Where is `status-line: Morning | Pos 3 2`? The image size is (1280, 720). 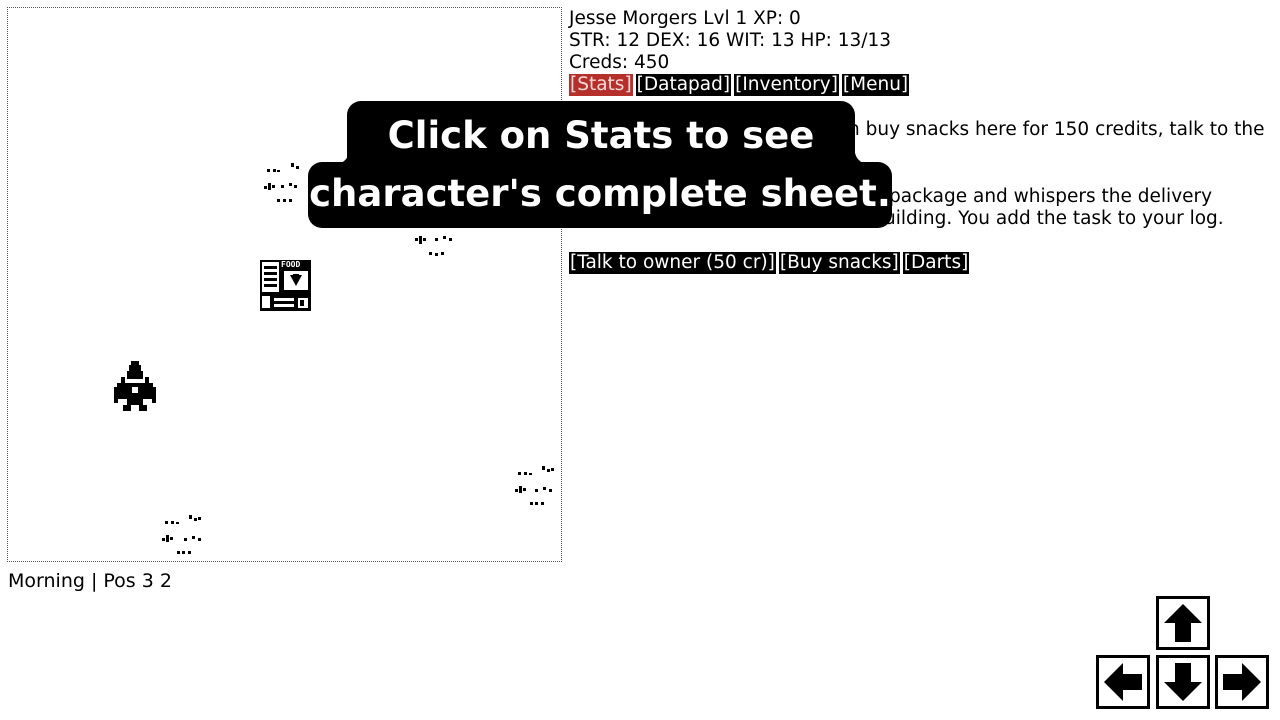
status-line: Morning | Pos 3 2 is located at coordinates (90, 581).